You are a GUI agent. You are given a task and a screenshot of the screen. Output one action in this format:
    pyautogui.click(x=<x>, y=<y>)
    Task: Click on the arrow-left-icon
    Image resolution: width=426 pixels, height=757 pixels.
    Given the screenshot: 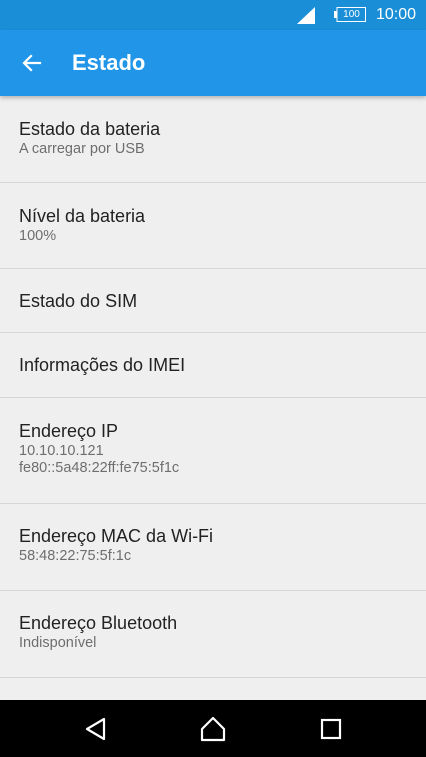 What is the action you would take?
    pyautogui.click(x=32, y=63)
    